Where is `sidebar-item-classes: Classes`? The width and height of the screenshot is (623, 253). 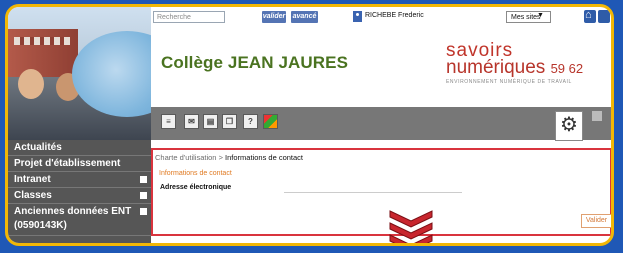 sidebar-item-classes: Classes is located at coordinates (79, 196).